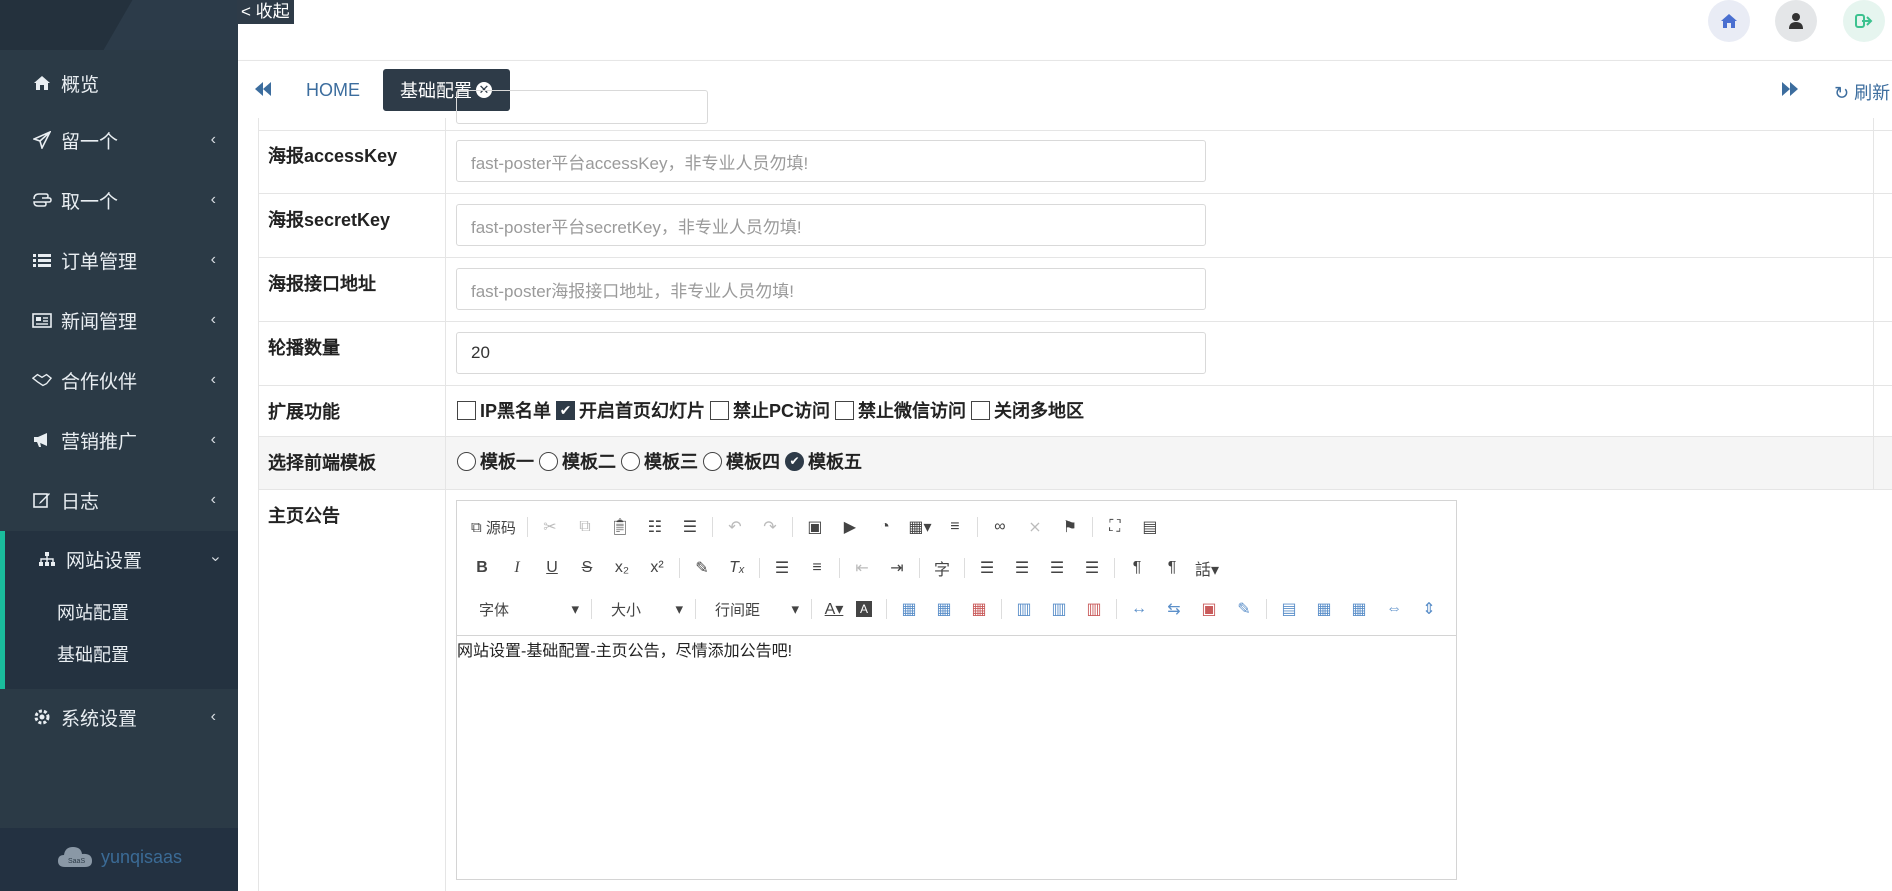  I want to click on split-cells-icon: ⇆, so click(1174, 609).